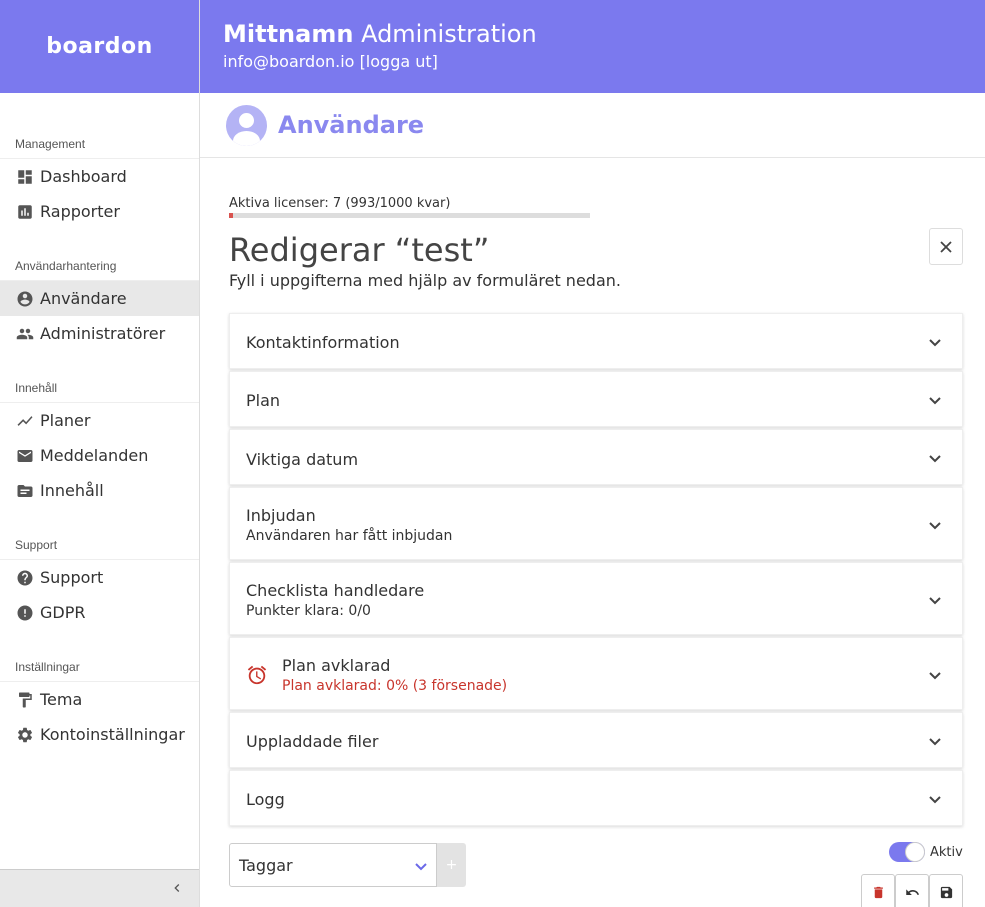  I want to click on panel-subtitle: Punkter klara: 0/0, so click(308, 611).